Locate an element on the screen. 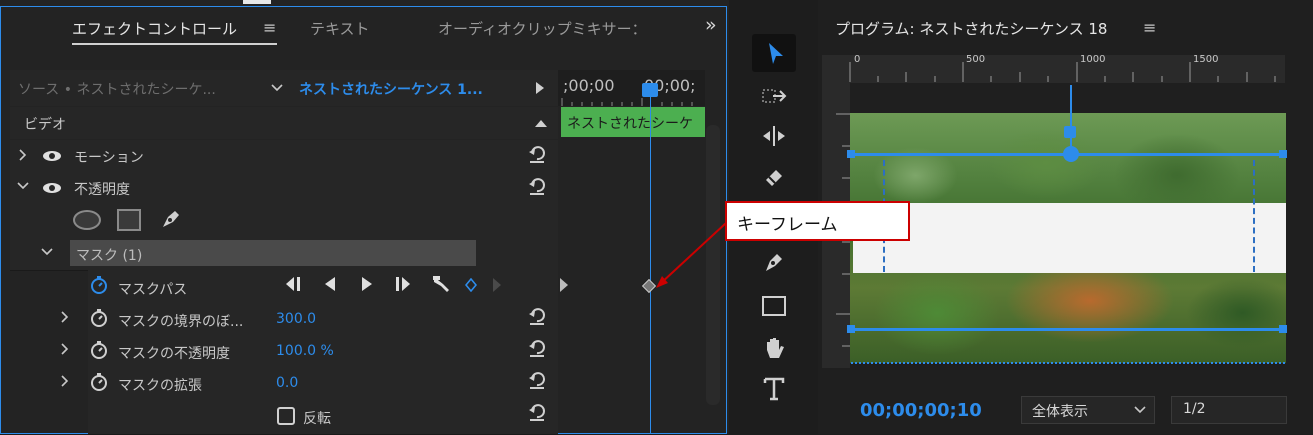 Image resolution: width=1313 pixels, height=435 pixels. expand-panels-icon: » is located at coordinates (711, 25).